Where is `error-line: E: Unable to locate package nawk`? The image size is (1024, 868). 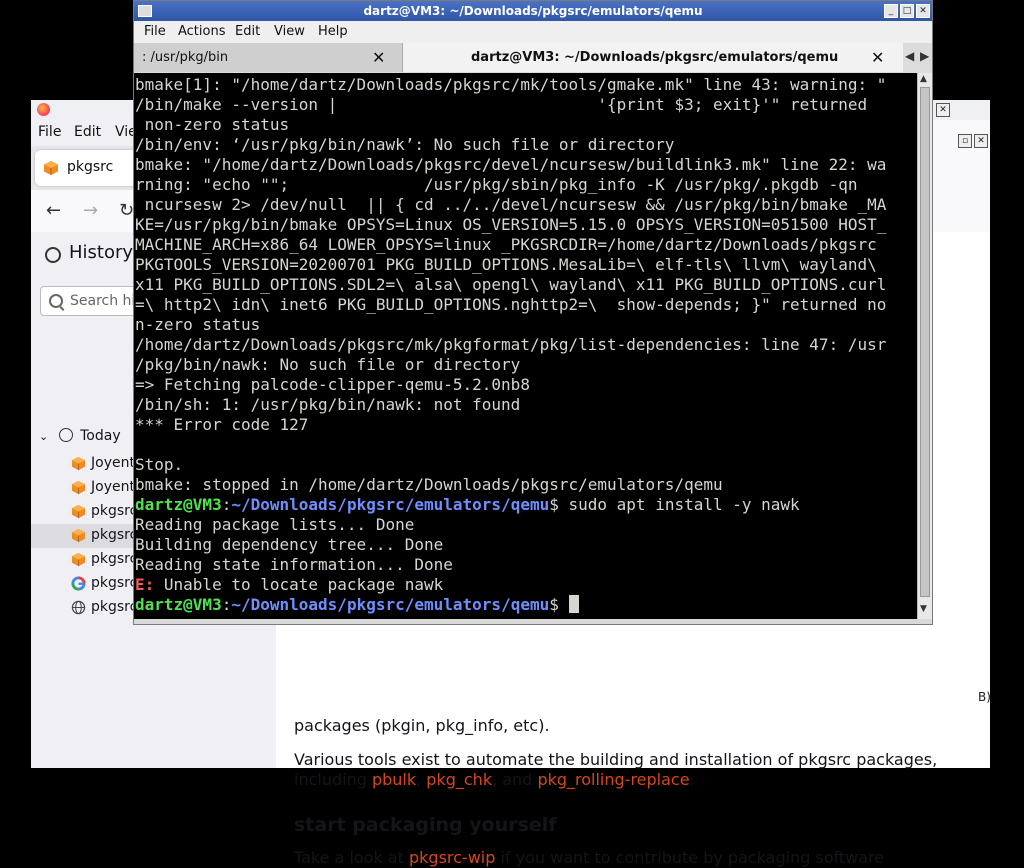
error-line: E: Unable to locate package nawk is located at coordinates (289, 584).